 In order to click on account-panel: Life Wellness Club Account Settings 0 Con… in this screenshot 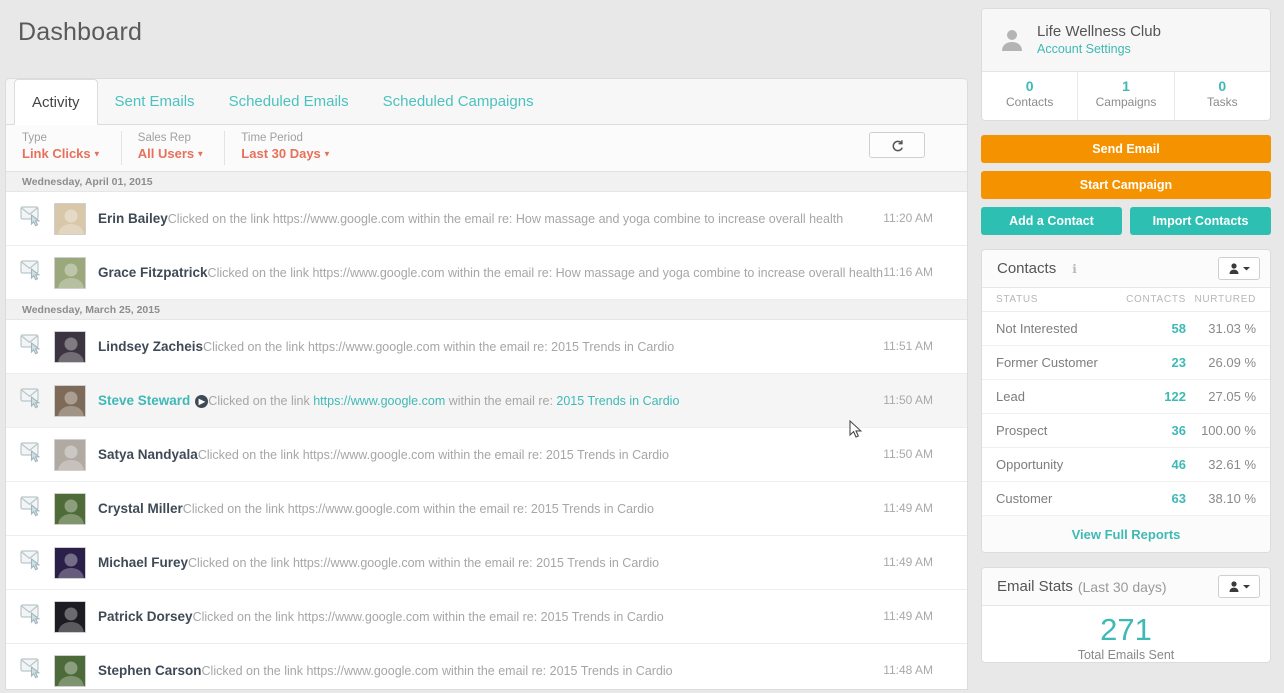, I will do `click(1126, 64)`.